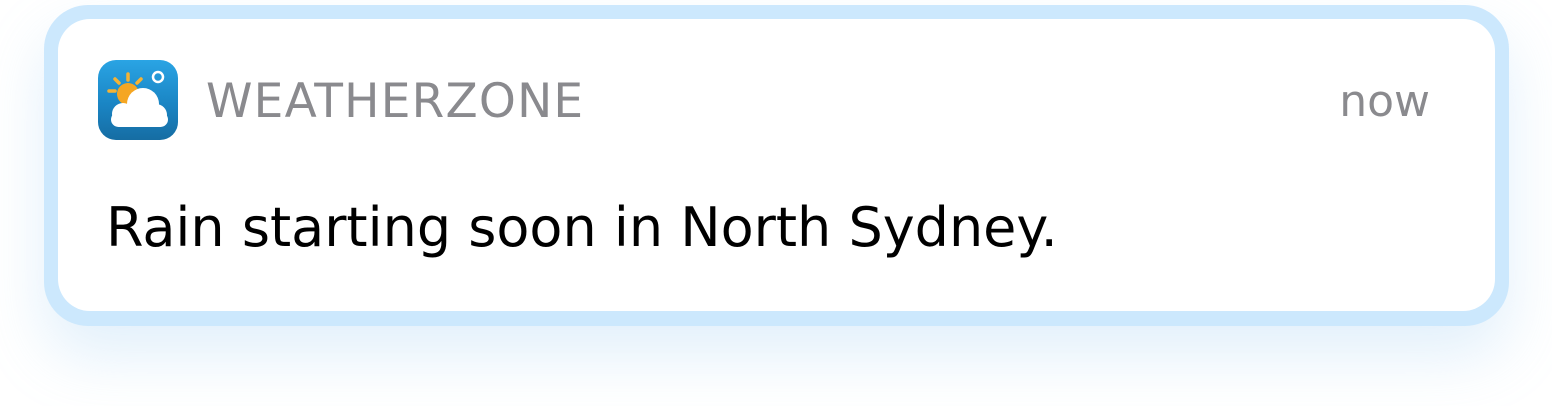 The image size is (1552, 406). I want to click on sun-cloud-icon, so click(137, 98).